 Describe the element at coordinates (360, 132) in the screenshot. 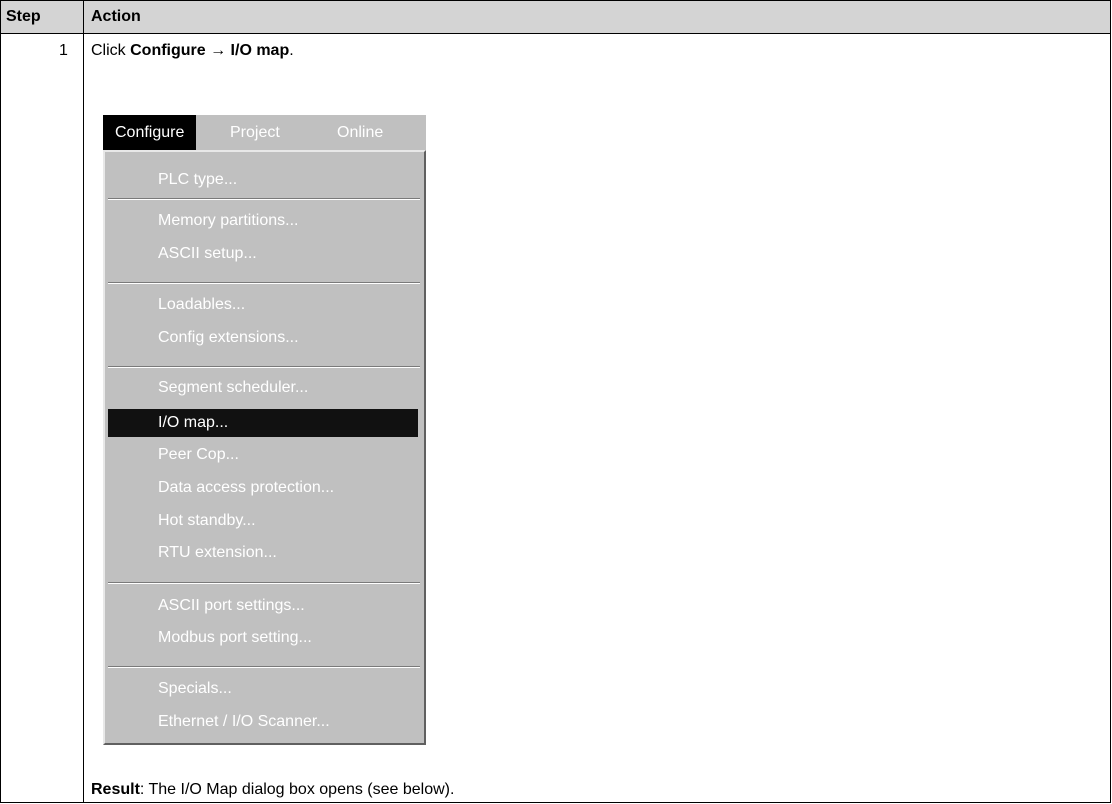

I see `menu-online: Online` at that location.